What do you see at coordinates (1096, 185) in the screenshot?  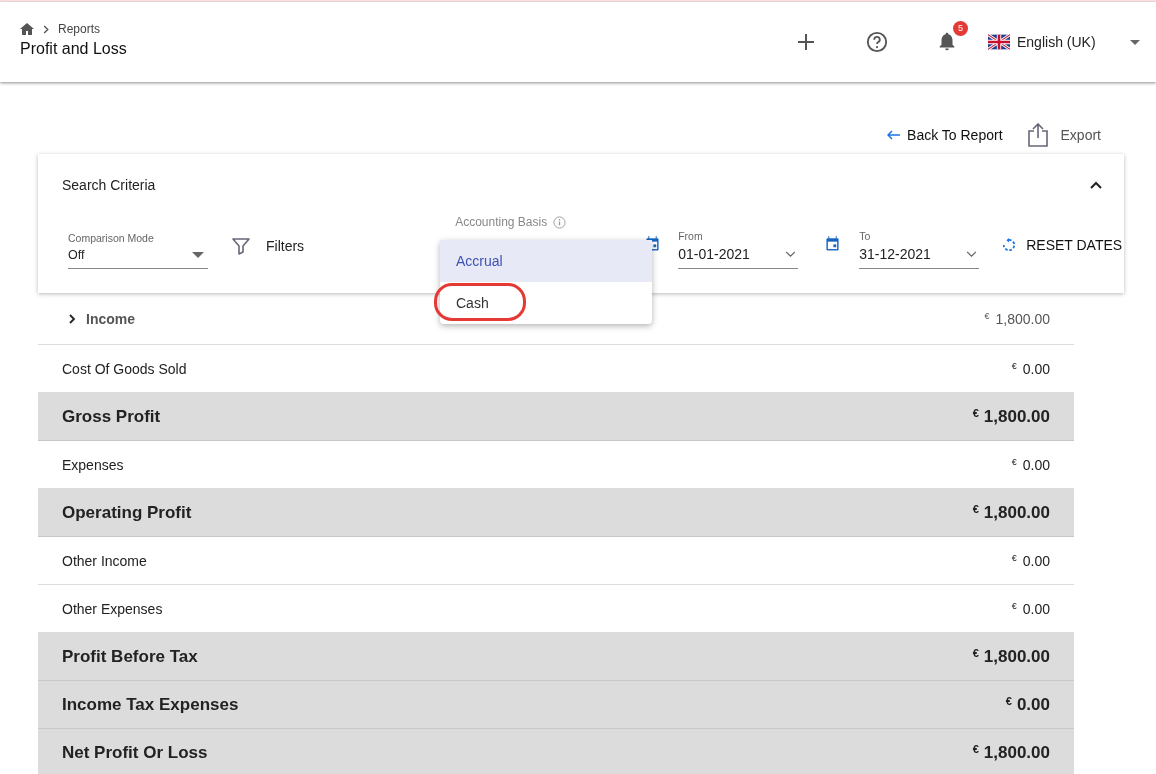 I see `collapse-icon` at bounding box center [1096, 185].